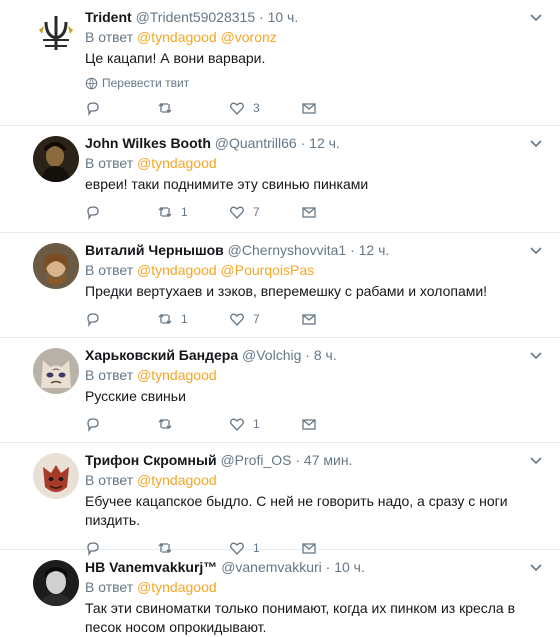 Image resolution: width=560 pixels, height=637 pixels. I want to click on mention-link: @voronz, so click(249, 37).